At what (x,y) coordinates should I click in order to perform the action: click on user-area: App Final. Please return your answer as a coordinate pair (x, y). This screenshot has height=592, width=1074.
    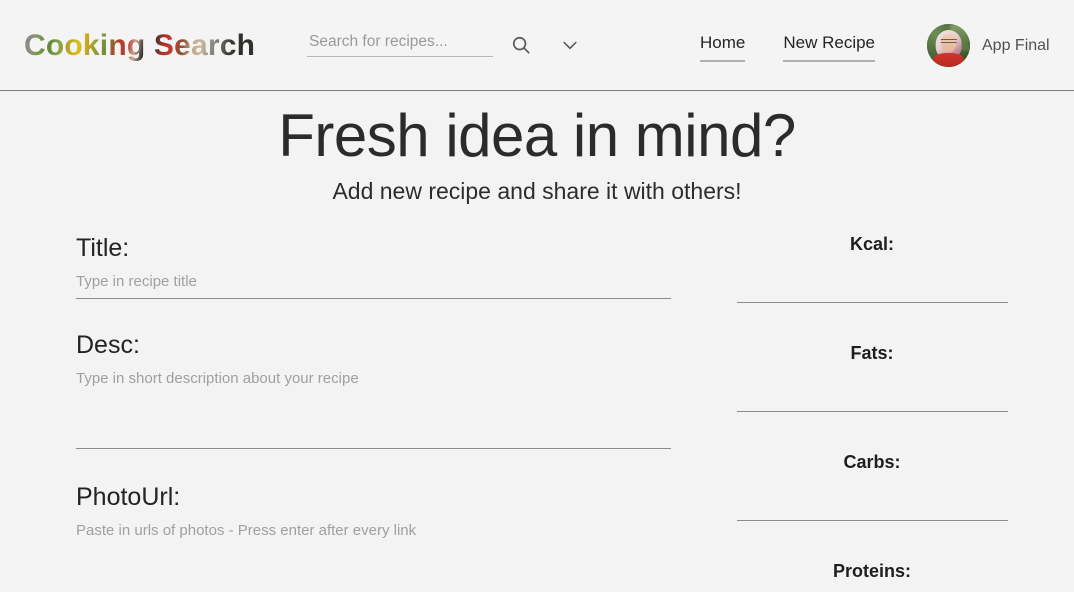
    Looking at the image, I should click on (988, 45).